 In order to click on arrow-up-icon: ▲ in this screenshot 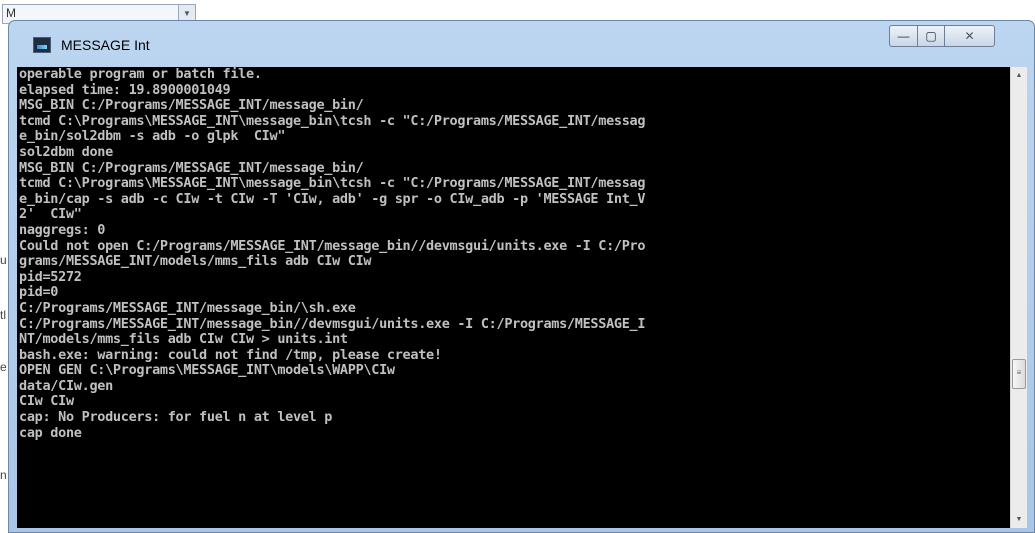, I will do `click(1019, 75)`.